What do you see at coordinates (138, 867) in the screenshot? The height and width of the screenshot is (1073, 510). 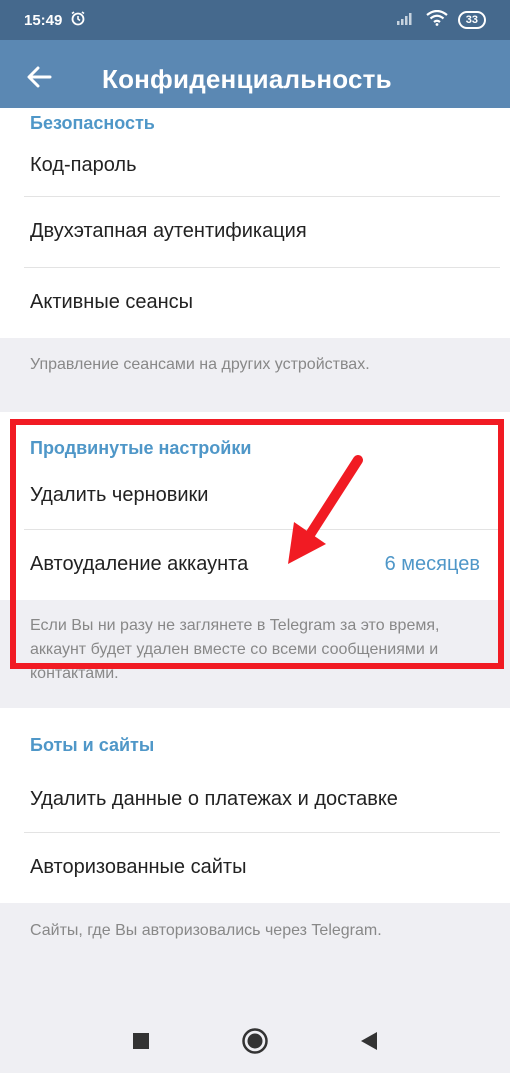 I see `row-label: Авторизованные сайты` at bounding box center [138, 867].